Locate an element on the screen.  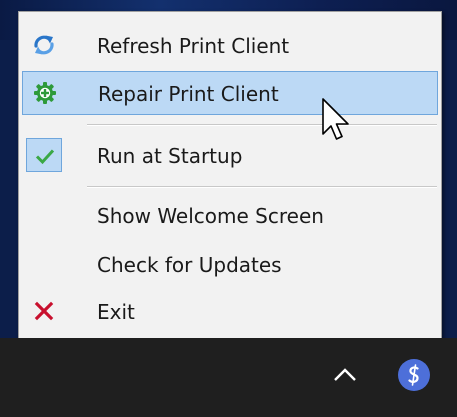
mouse-cursor-icon is located at coordinates (335, 119).